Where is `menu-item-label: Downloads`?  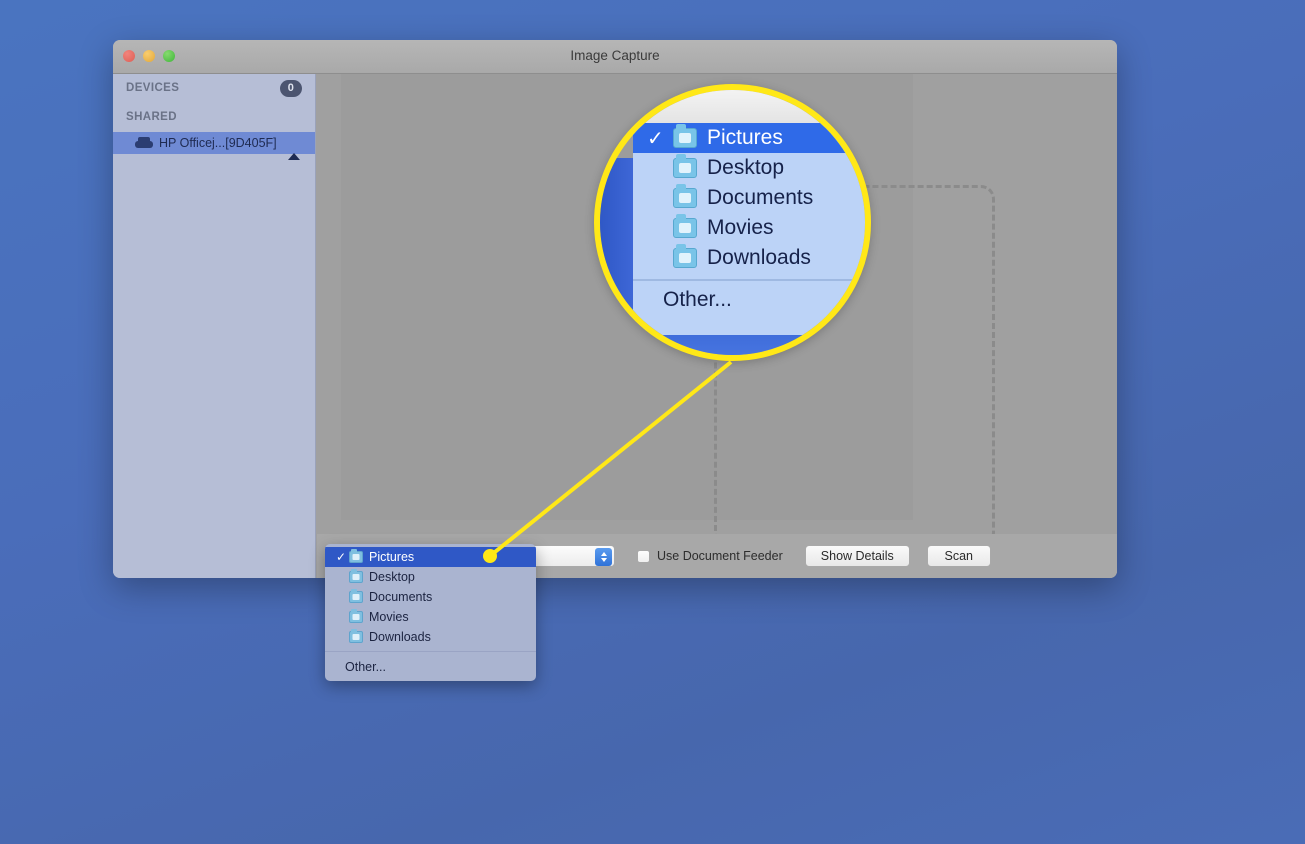 menu-item-label: Downloads is located at coordinates (400, 637).